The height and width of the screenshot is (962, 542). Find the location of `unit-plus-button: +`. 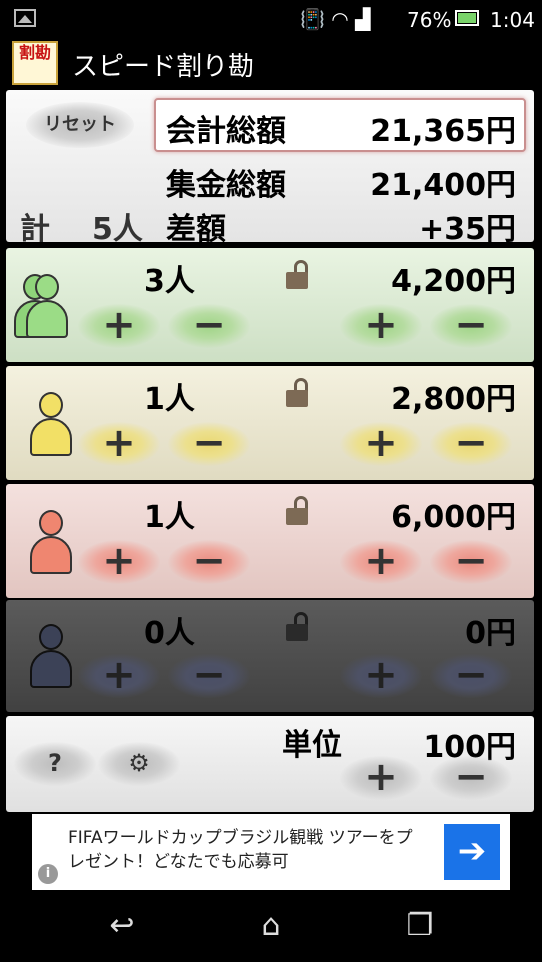

unit-plus-button: + is located at coordinates (381, 778).